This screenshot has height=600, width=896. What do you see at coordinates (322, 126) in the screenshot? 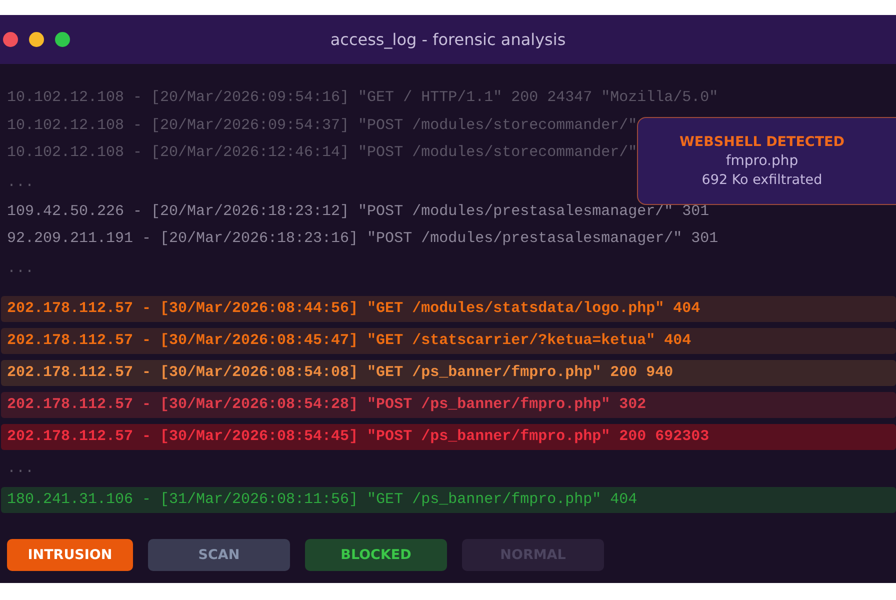
I see `log-line: 10.102.12.108 - [20/Mar/2026:09:54:37] "POST /modules/storecommander/"` at bounding box center [322, 126].